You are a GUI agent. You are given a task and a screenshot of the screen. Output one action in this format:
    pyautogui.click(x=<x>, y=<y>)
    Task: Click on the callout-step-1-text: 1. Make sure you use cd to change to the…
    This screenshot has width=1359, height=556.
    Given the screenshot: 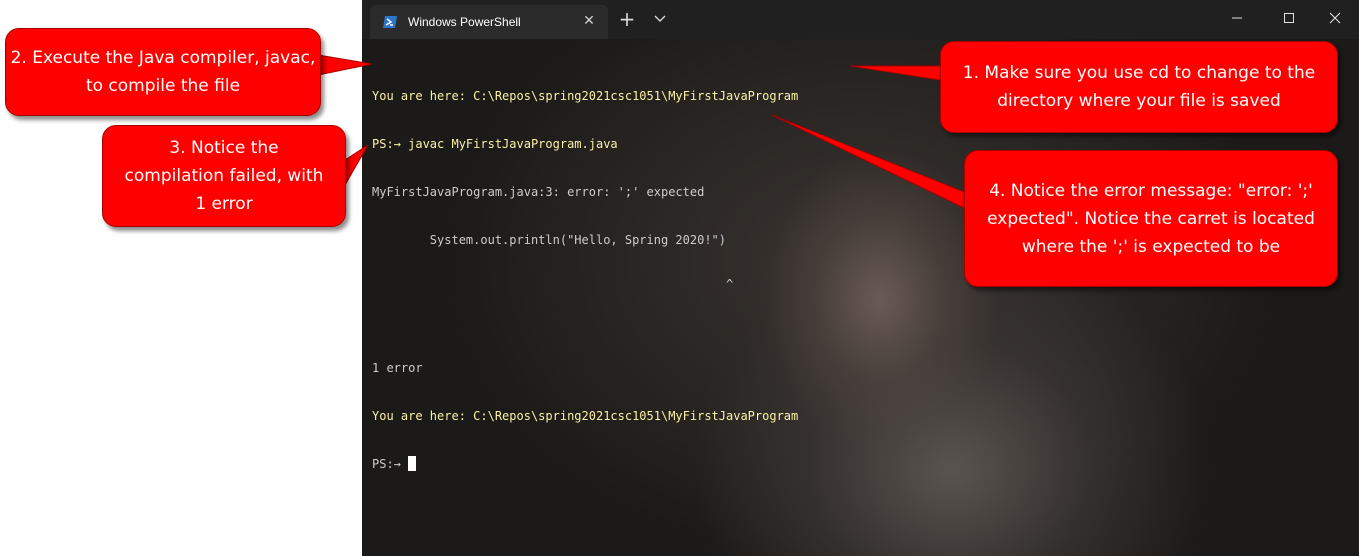 What is the action you would take?
    pyautogui.click(x=1139, y=87)
    